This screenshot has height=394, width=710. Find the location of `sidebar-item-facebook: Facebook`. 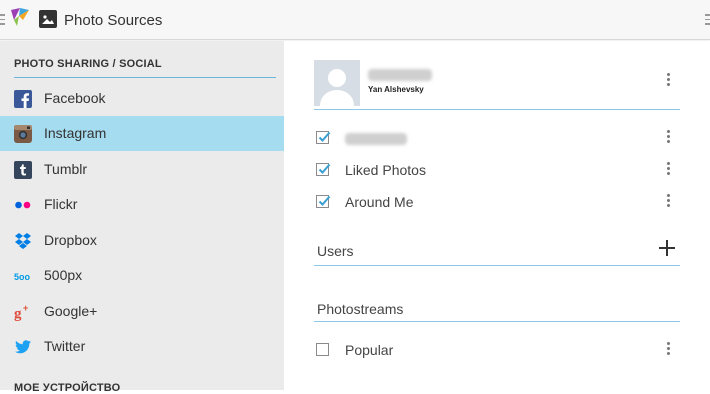

sidebar-item-facebook: Facebook is located at coordinates (142, 98).